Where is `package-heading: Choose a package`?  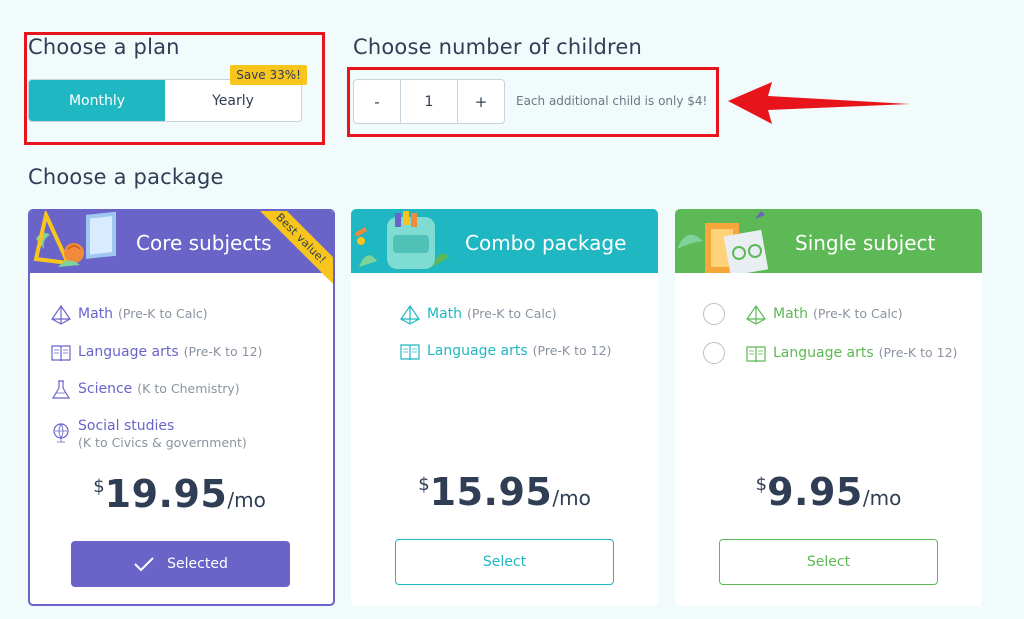
package-heading: Choose a package is located at coordinates (126, 177).